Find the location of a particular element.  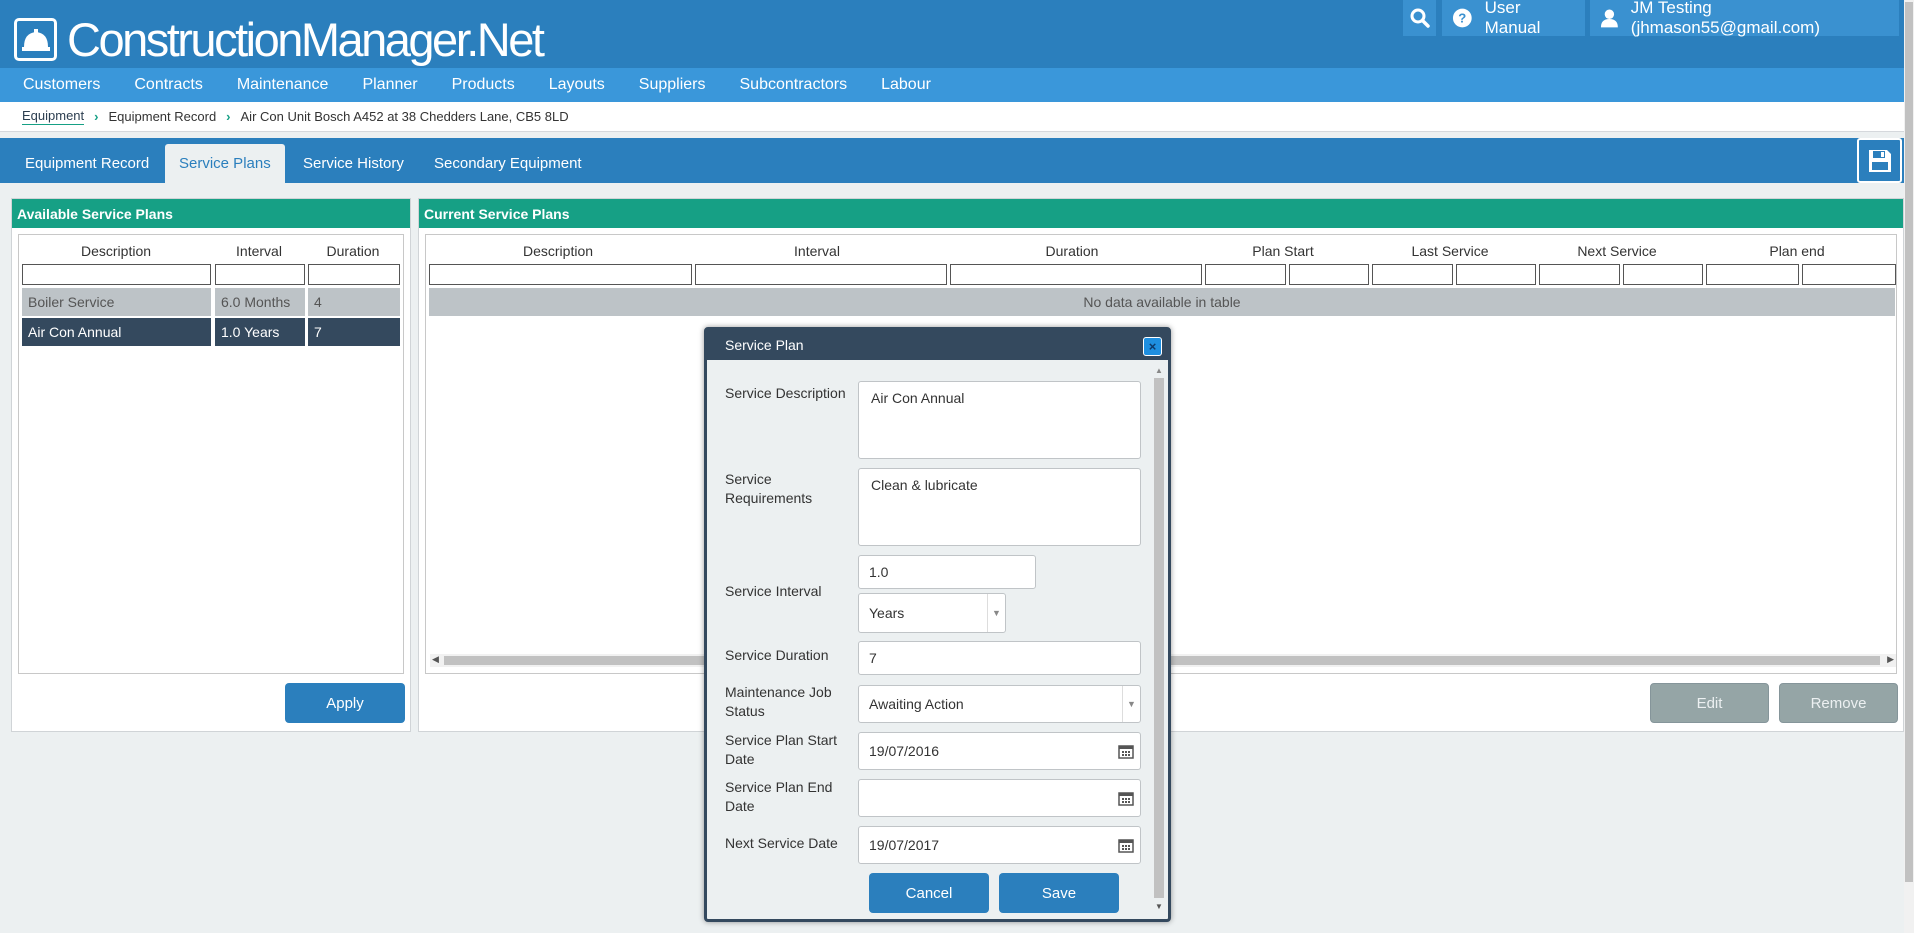

plan-start-date-value: 19/07/2016 is located at coordinates (904, 751).